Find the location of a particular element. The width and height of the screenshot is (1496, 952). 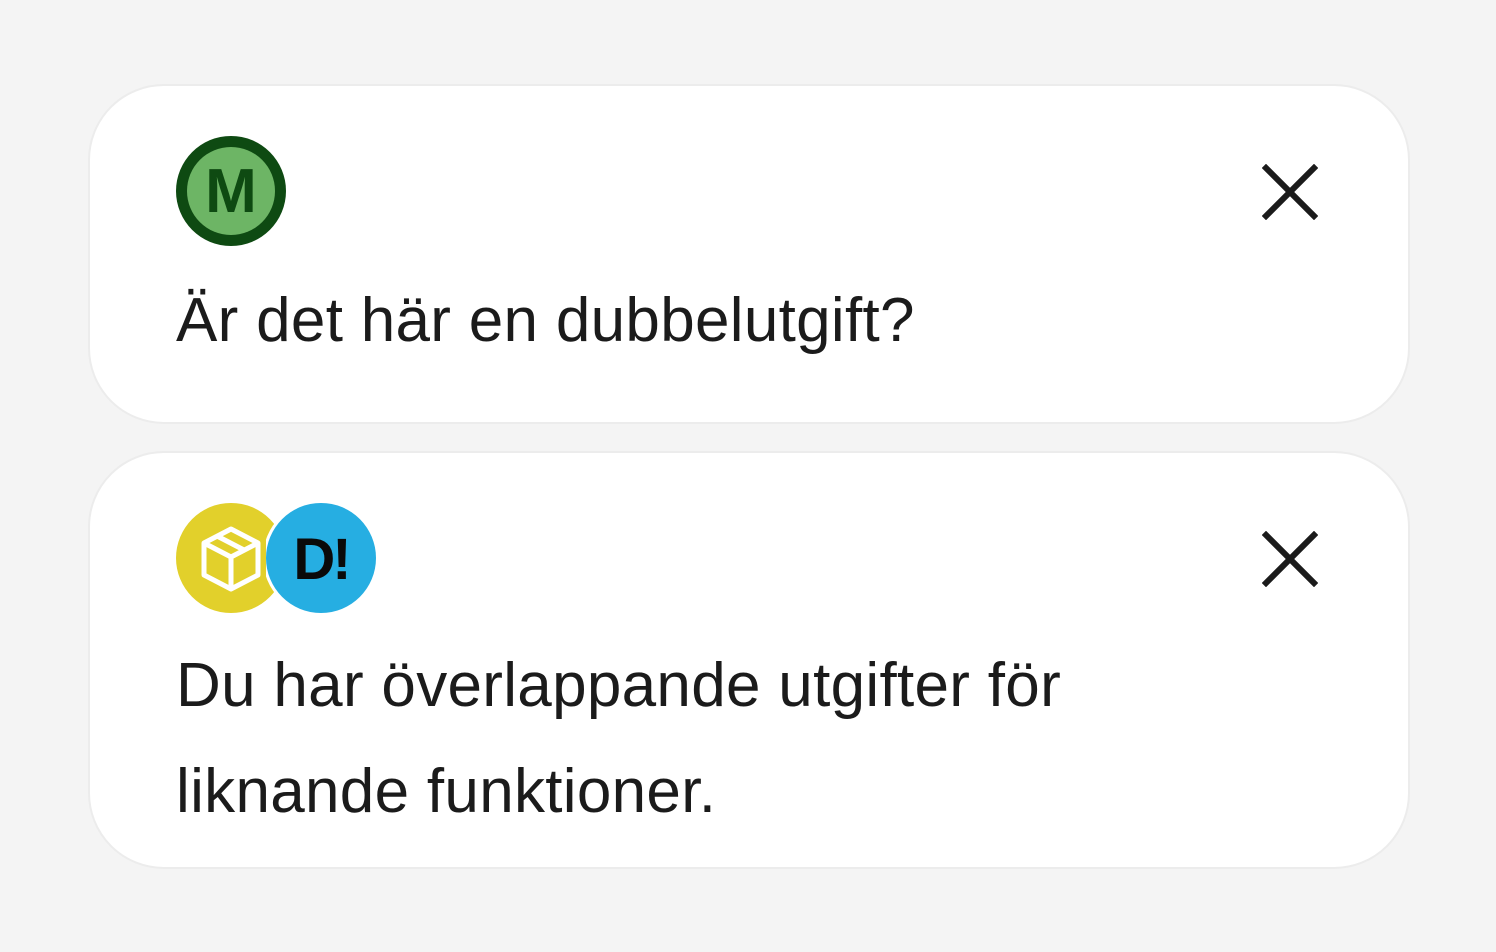

app-icons: M is located at coordinates (231, 191).